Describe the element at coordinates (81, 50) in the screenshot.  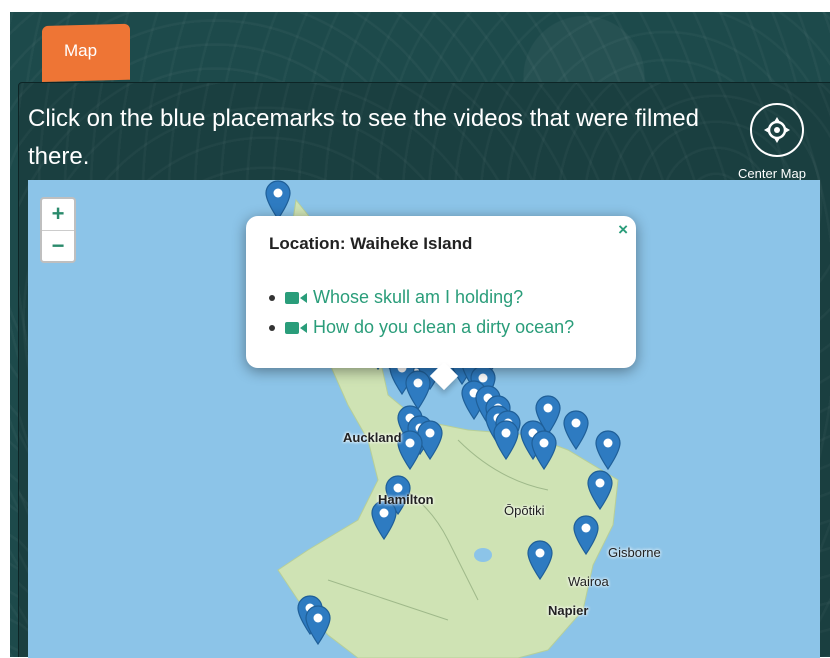
I see `tab-map-label: Map` at that location.